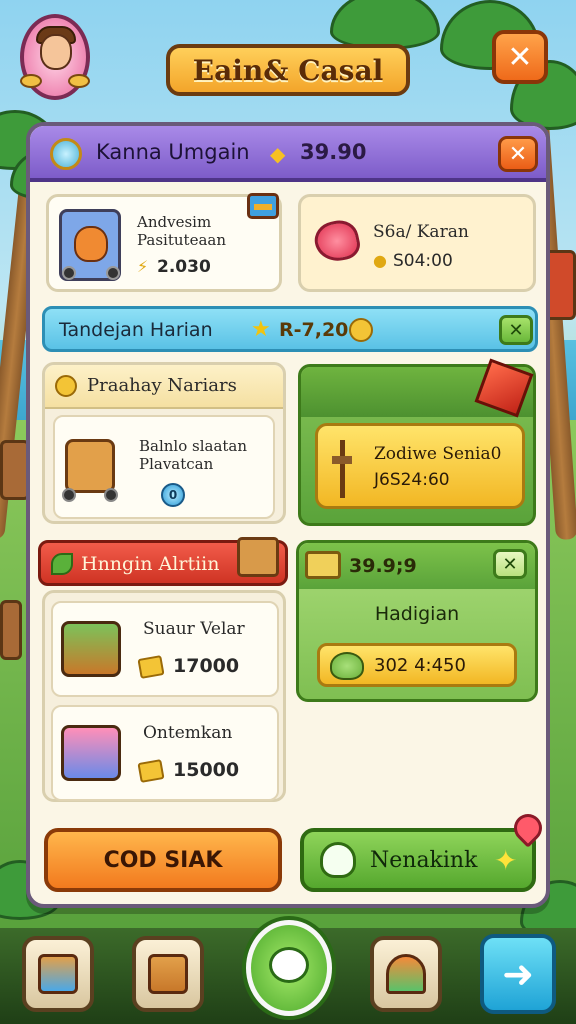 The width and height of the screenshot is (576, 1024). Describe the element at coordinates (176, 464) in the screenshot. I see `prize-line2: Plavatcan` at that location.